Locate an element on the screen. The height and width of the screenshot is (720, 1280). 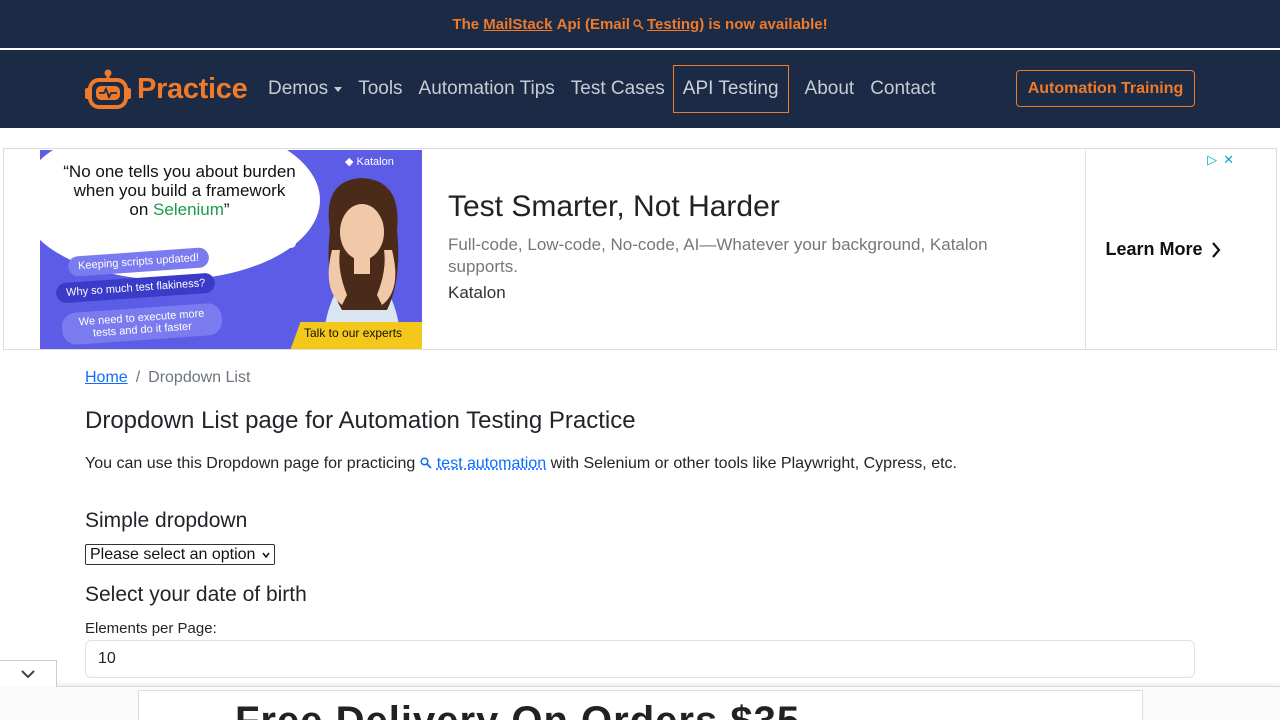
katalon-tag: ◆ Katalon is located at coordinates (369, 161).